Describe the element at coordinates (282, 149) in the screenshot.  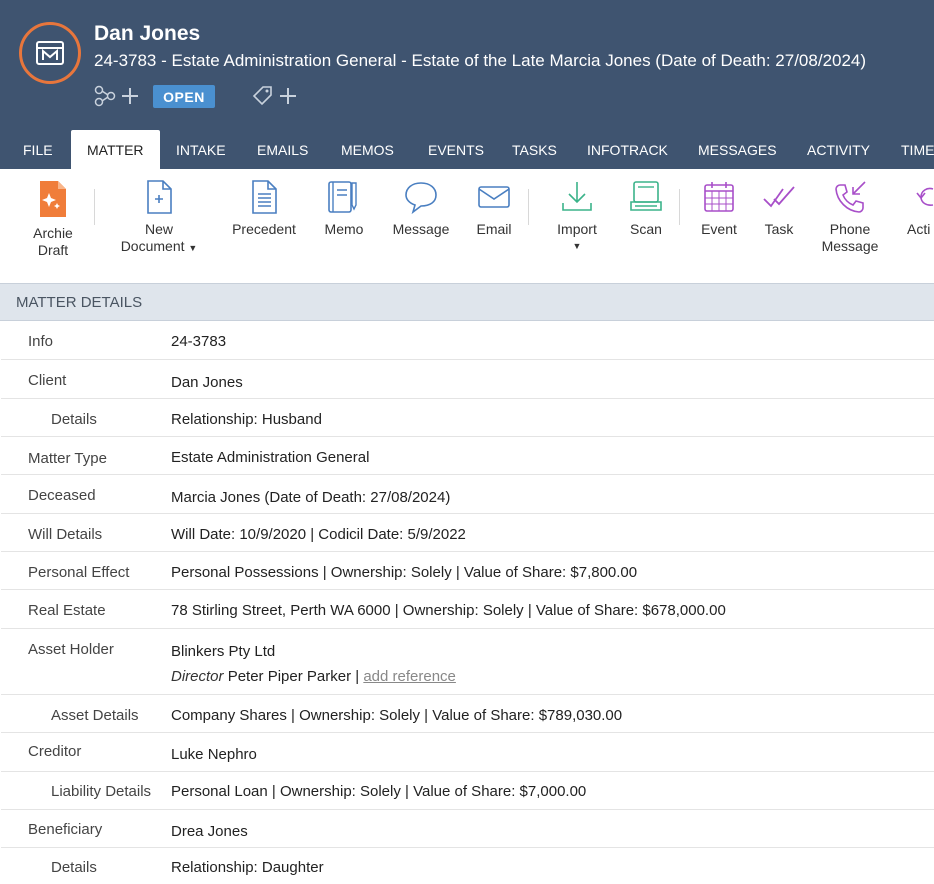
I see `tab-emails: EMAILS` at that location.